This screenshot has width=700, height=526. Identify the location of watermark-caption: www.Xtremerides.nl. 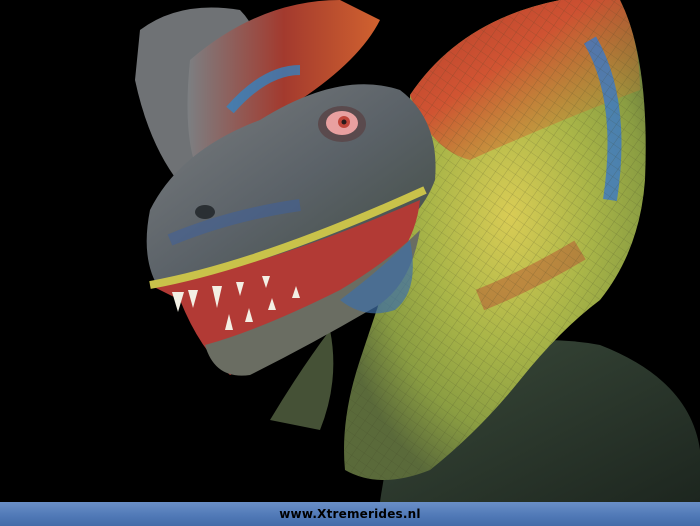
(350, 514).